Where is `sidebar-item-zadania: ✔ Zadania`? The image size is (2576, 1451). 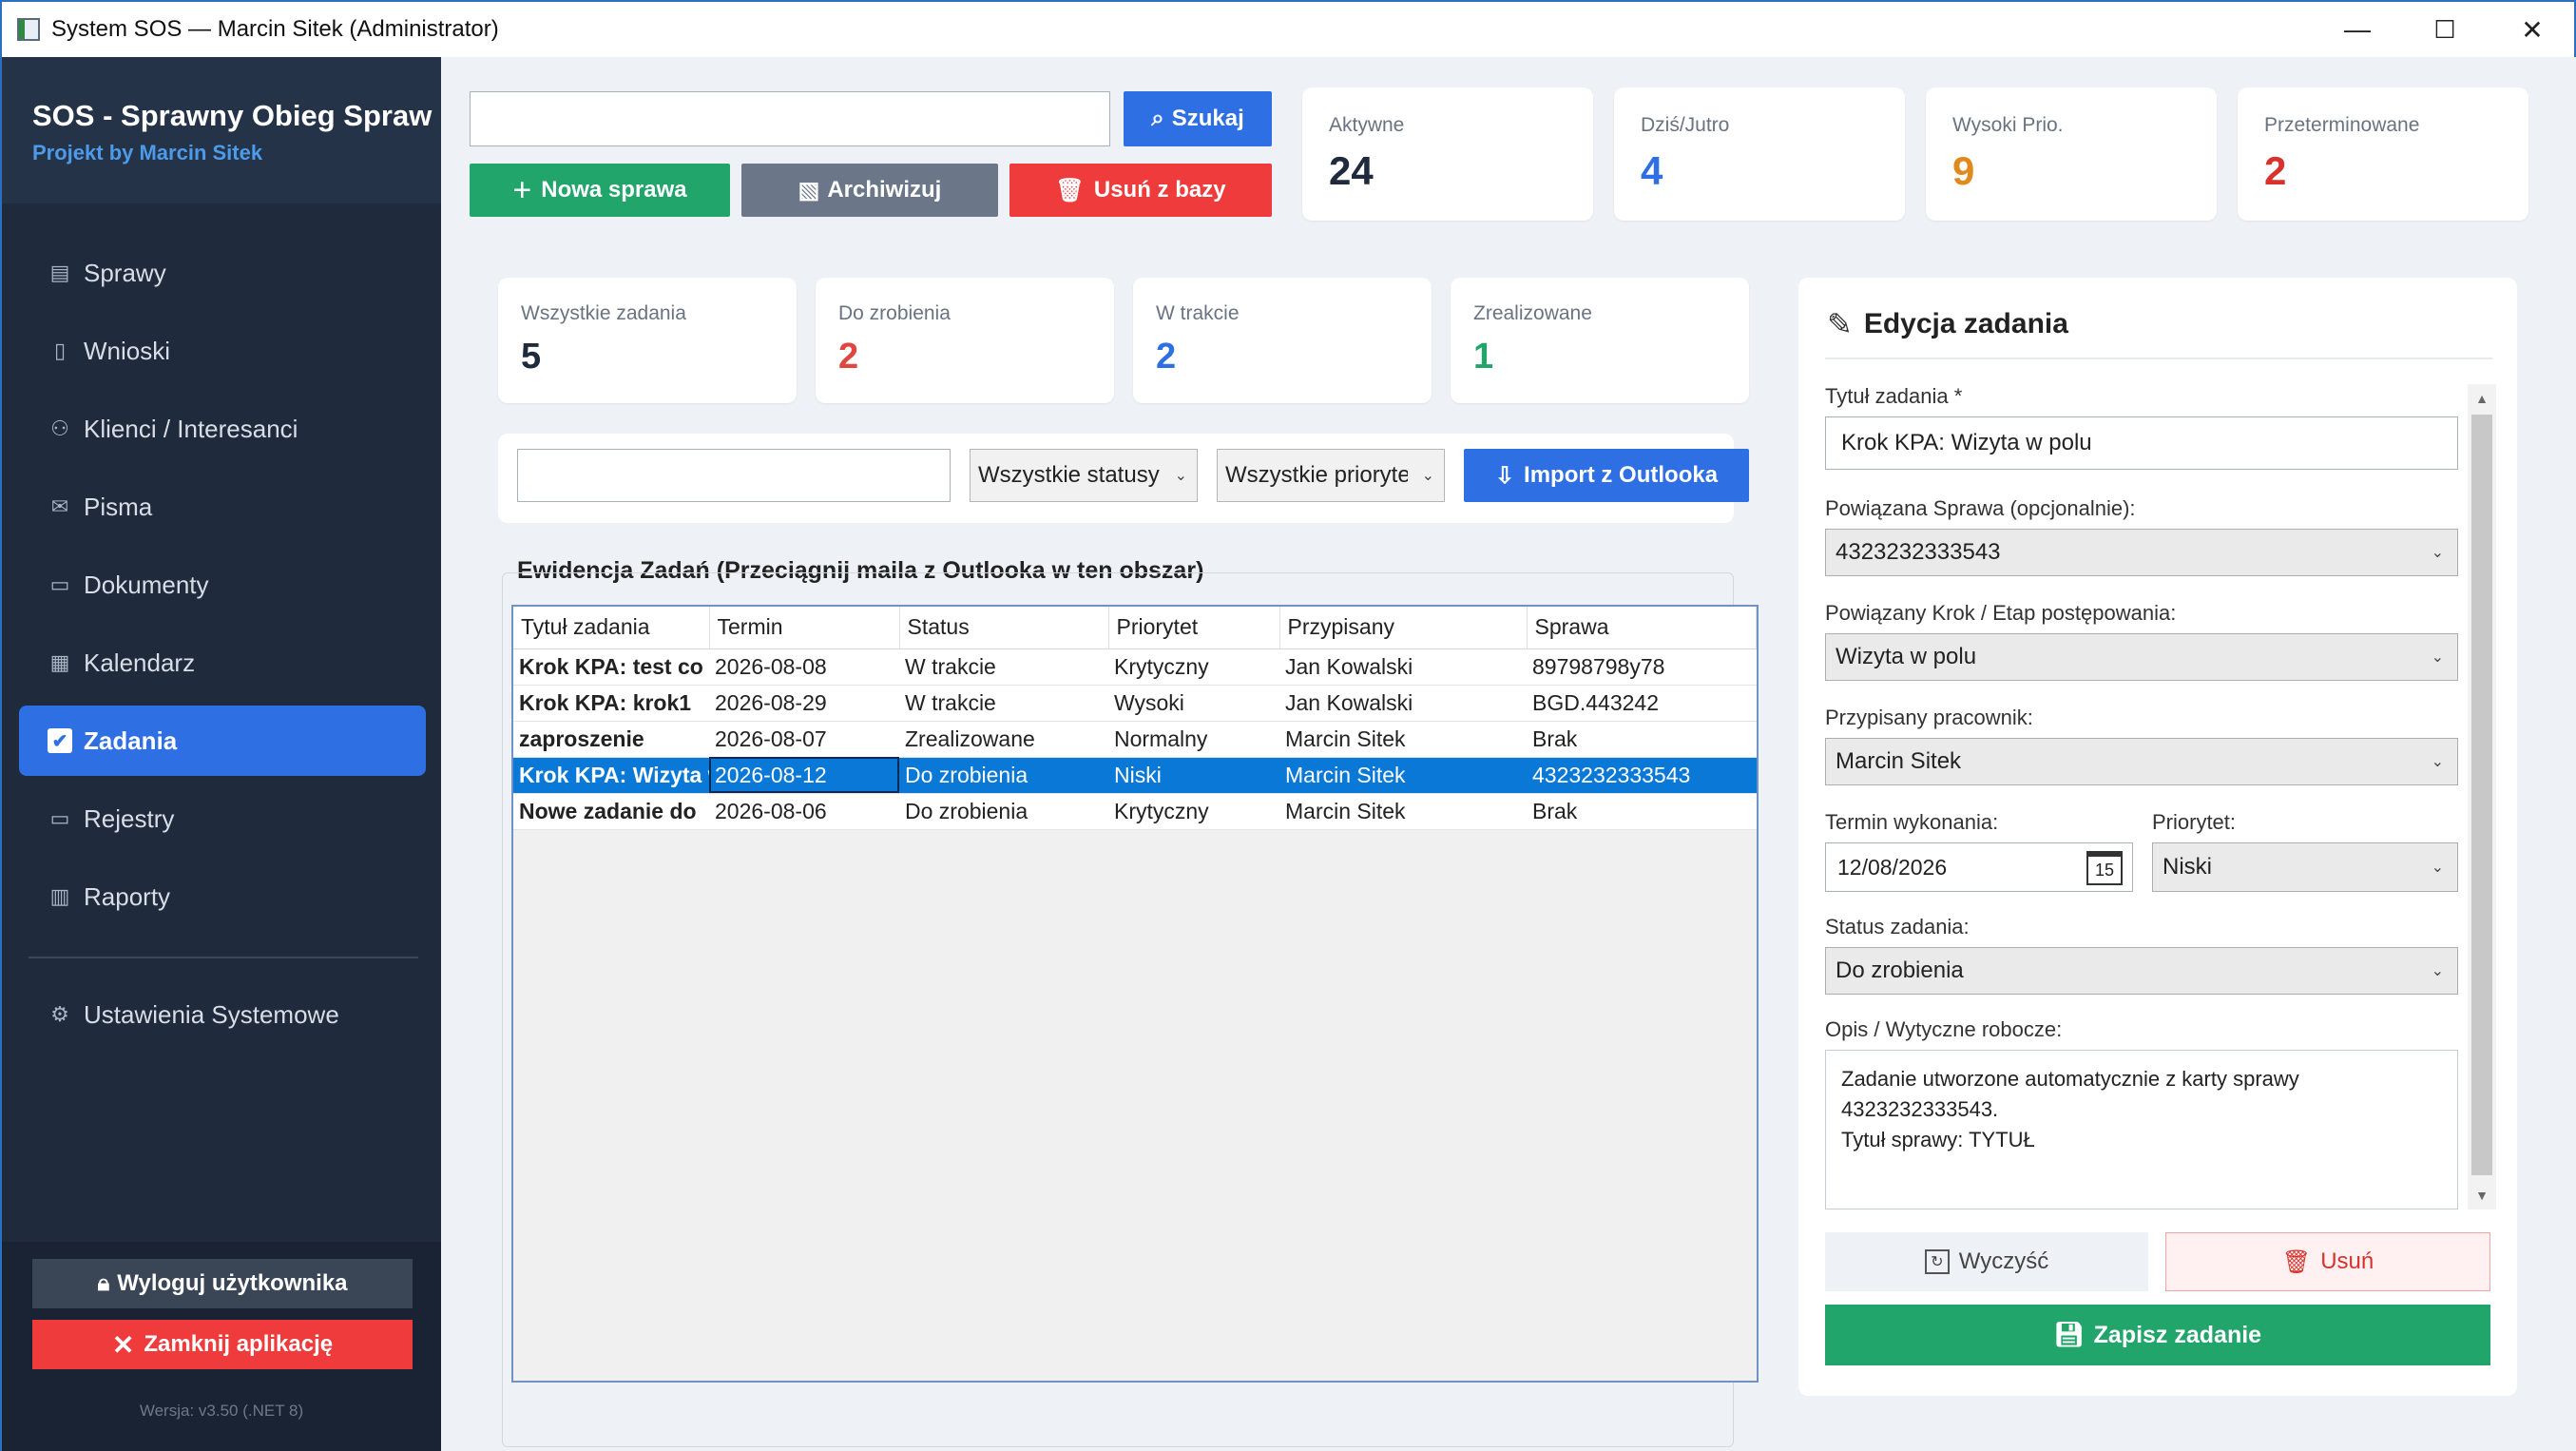 sidebar-item-zadania: ✔ Zadania is located at coordinates (222, 741).